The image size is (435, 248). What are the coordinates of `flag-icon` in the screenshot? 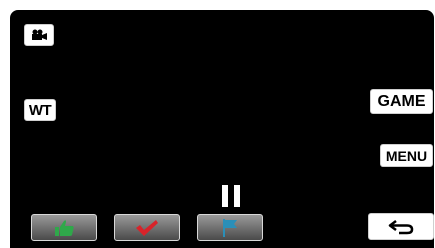 It's located at (230, 227).